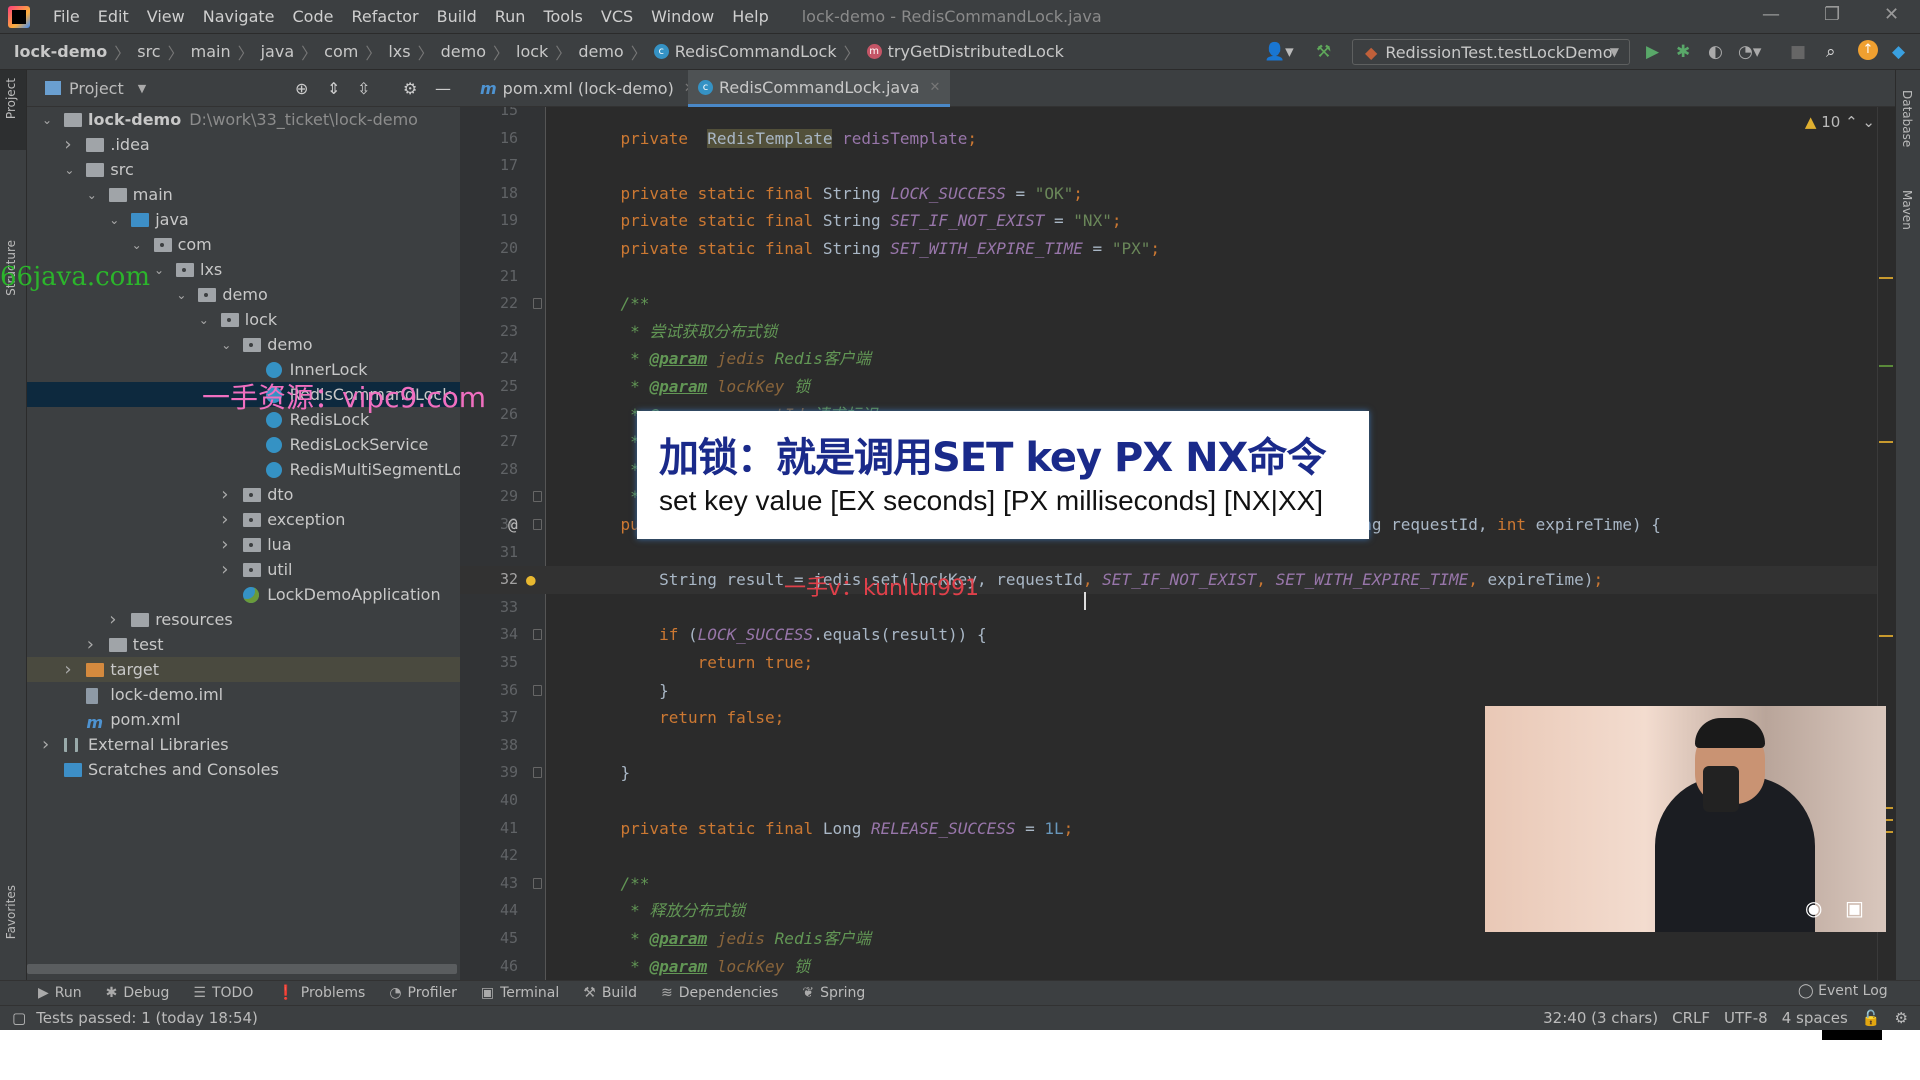 This screenshot has width=1920, height=1080. What do you see at coordinates (243, 444) in the screenshot?
I see `tree-item: RedisLockService` at bounding box center [243, 444].